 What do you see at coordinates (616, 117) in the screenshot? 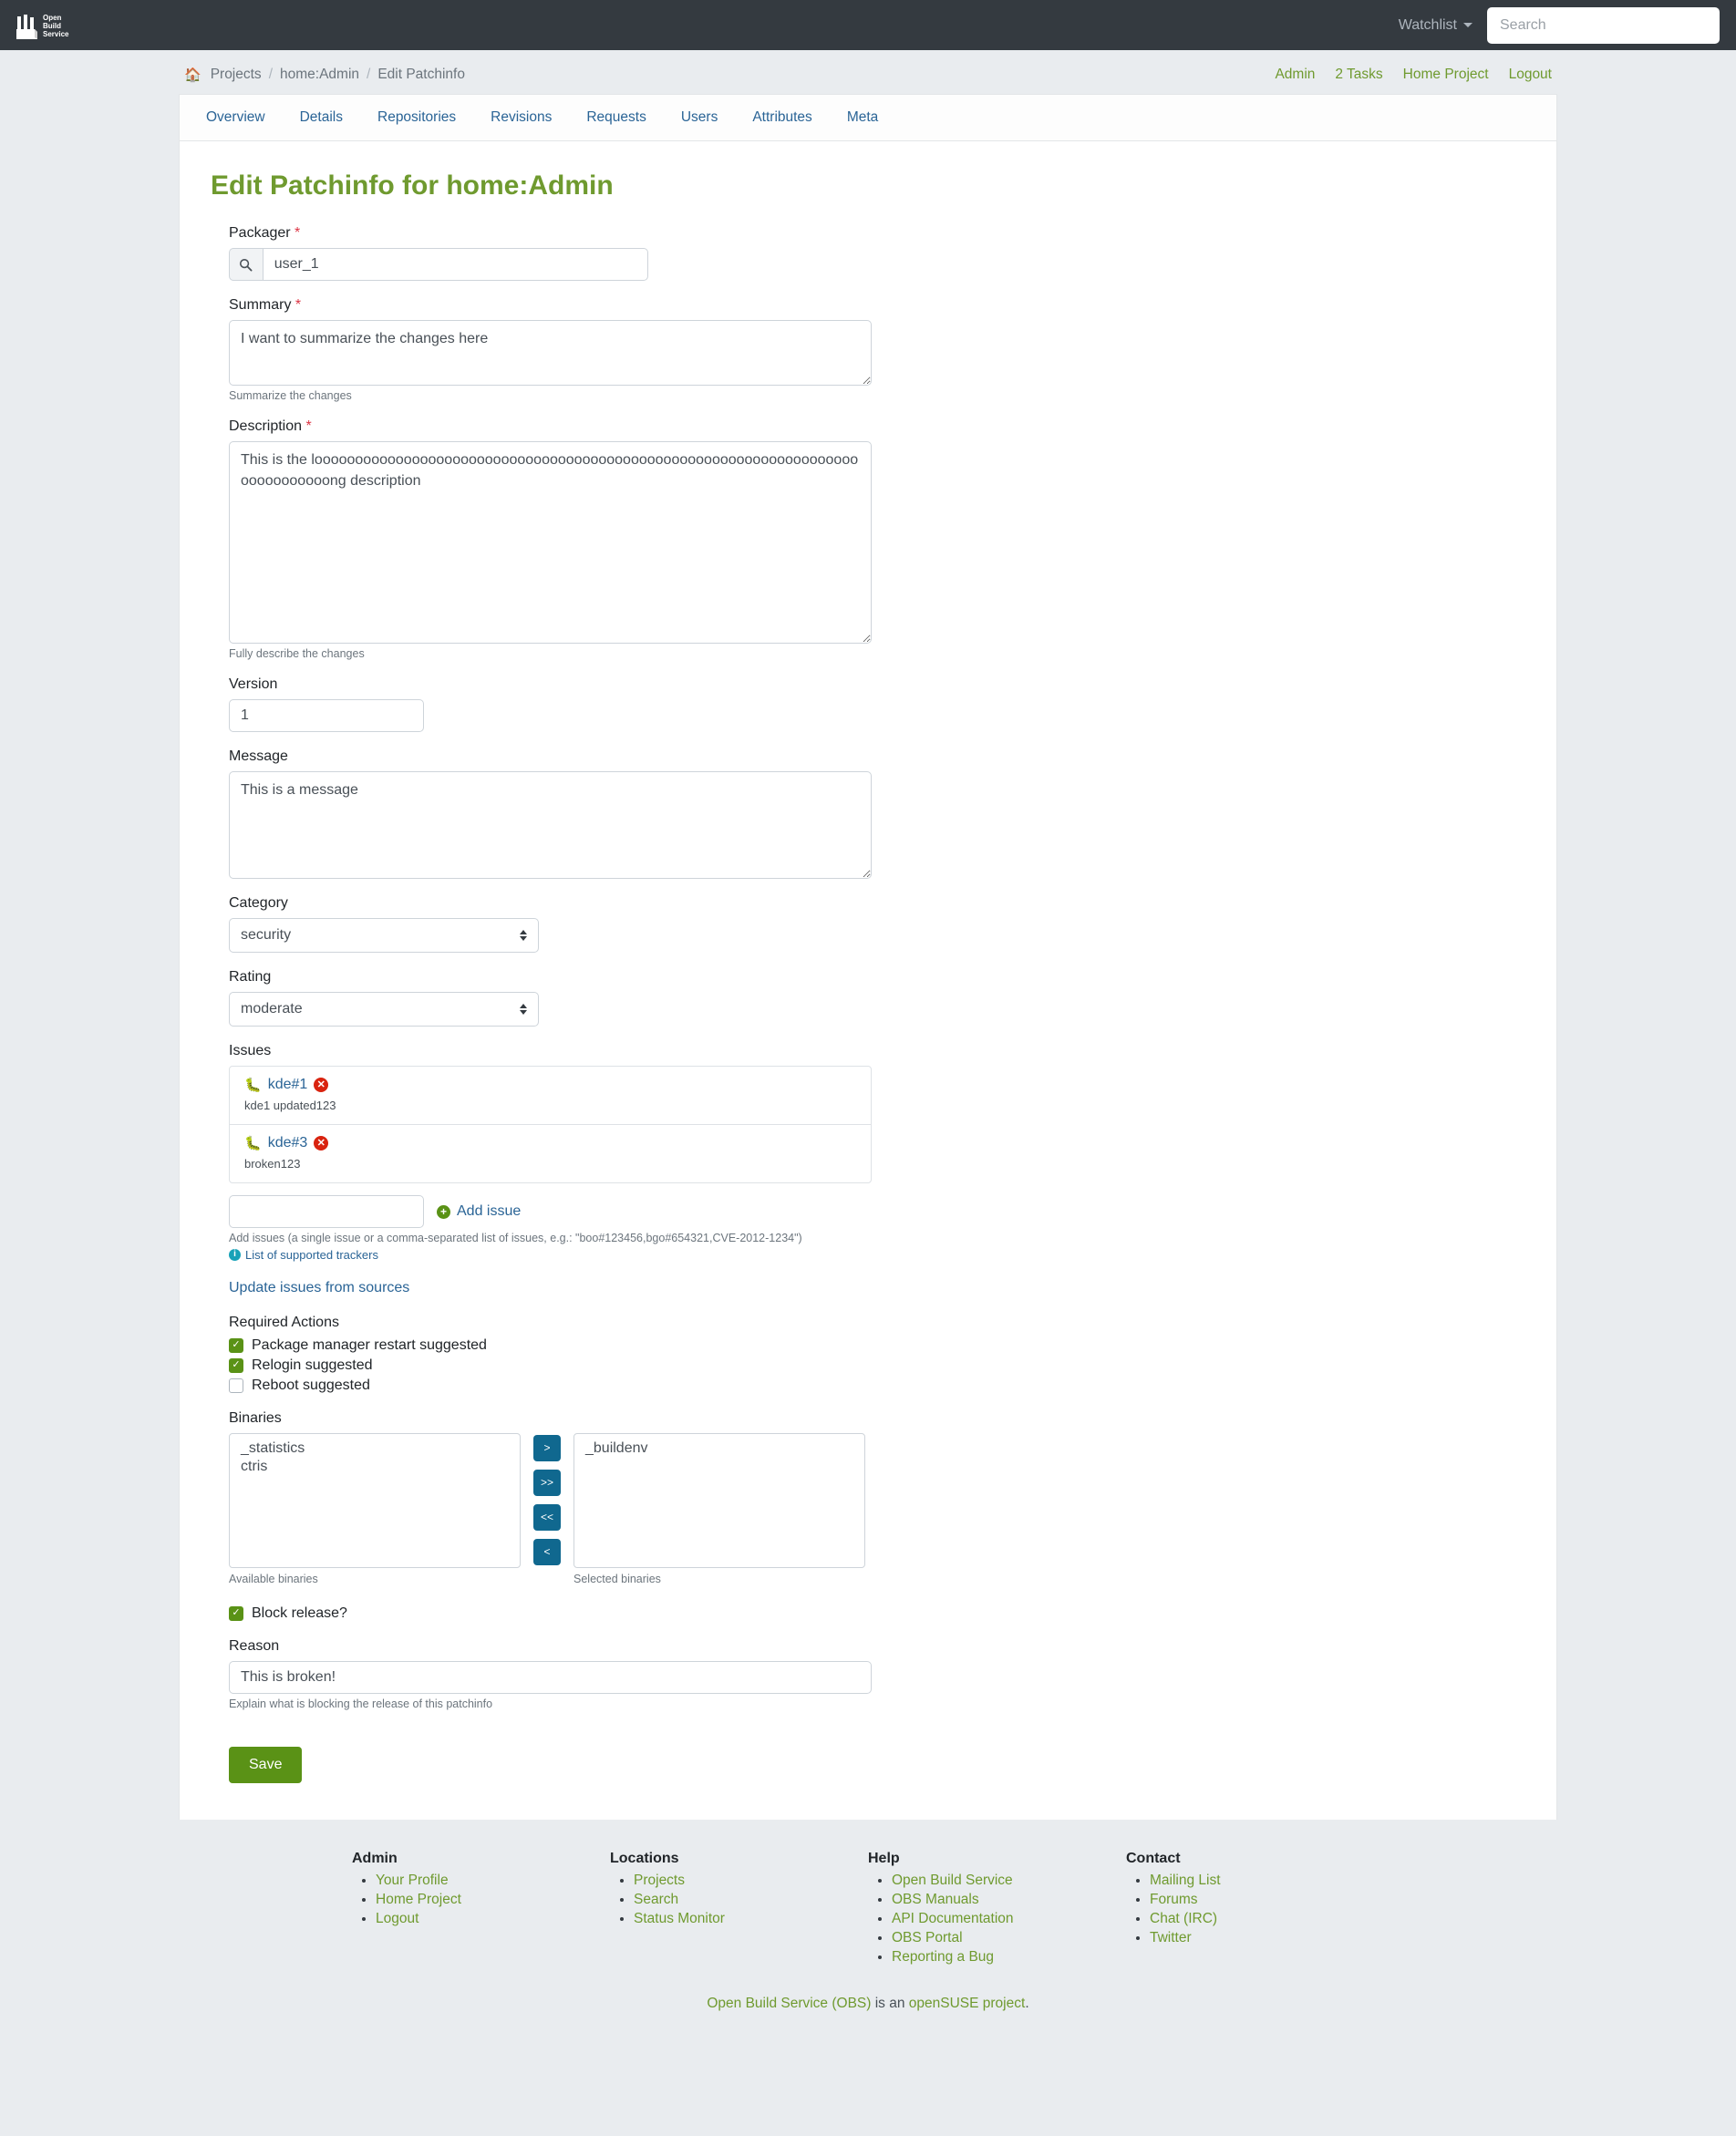
I see `tab-requests: Requests` at bounding box center [616, 117].